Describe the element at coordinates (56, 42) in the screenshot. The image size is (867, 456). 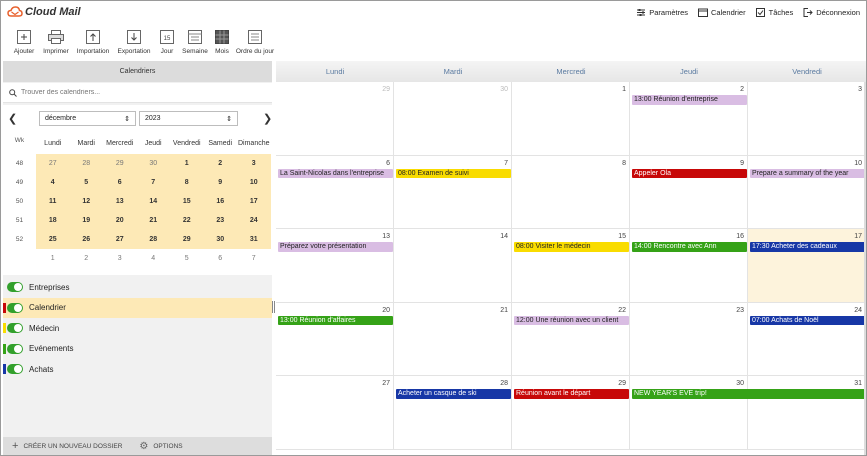
I see `print-button: Imprimer` at that location.